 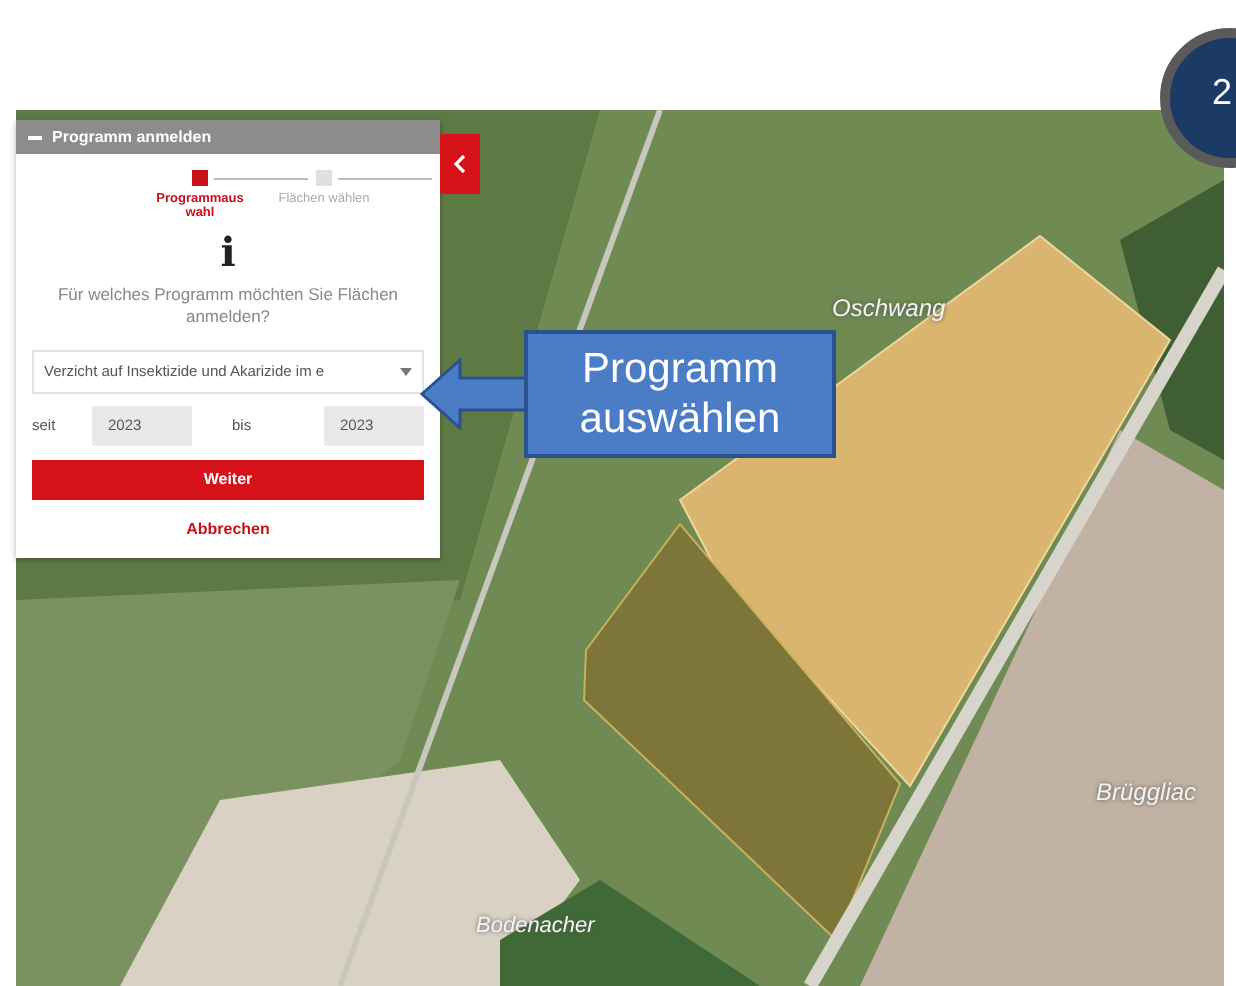 What do you see at coordinates (1222, 93) in the screenshot?
I see `step-number: 2` at bounding box center [1222, 93].